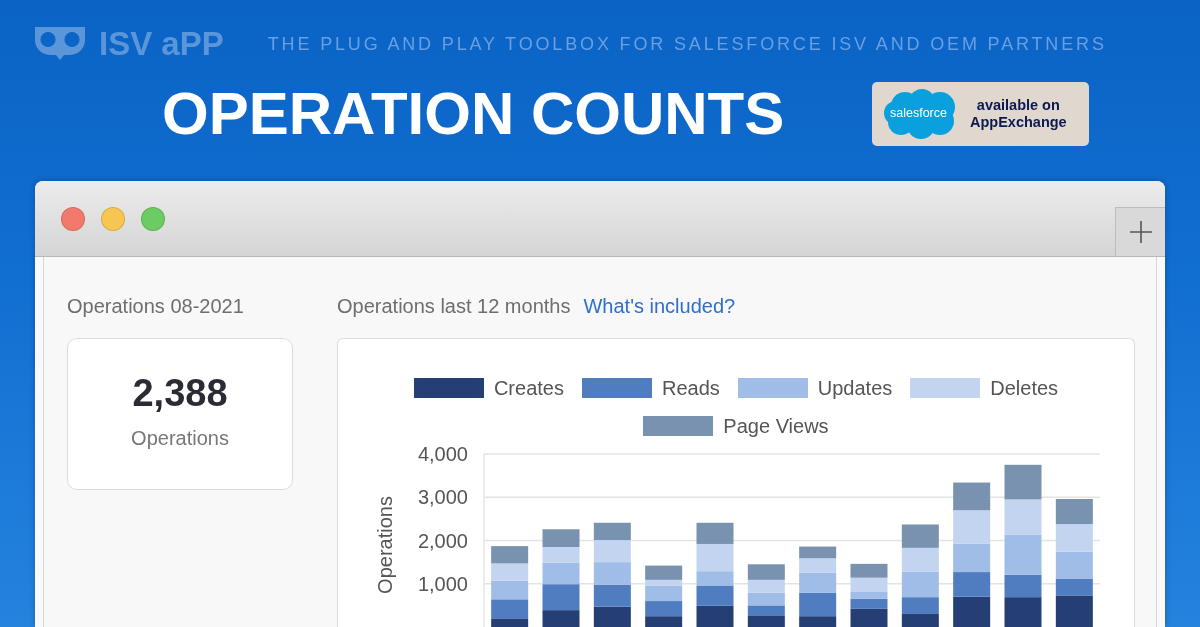  I want to click on minimize-button, so click(113, 218).